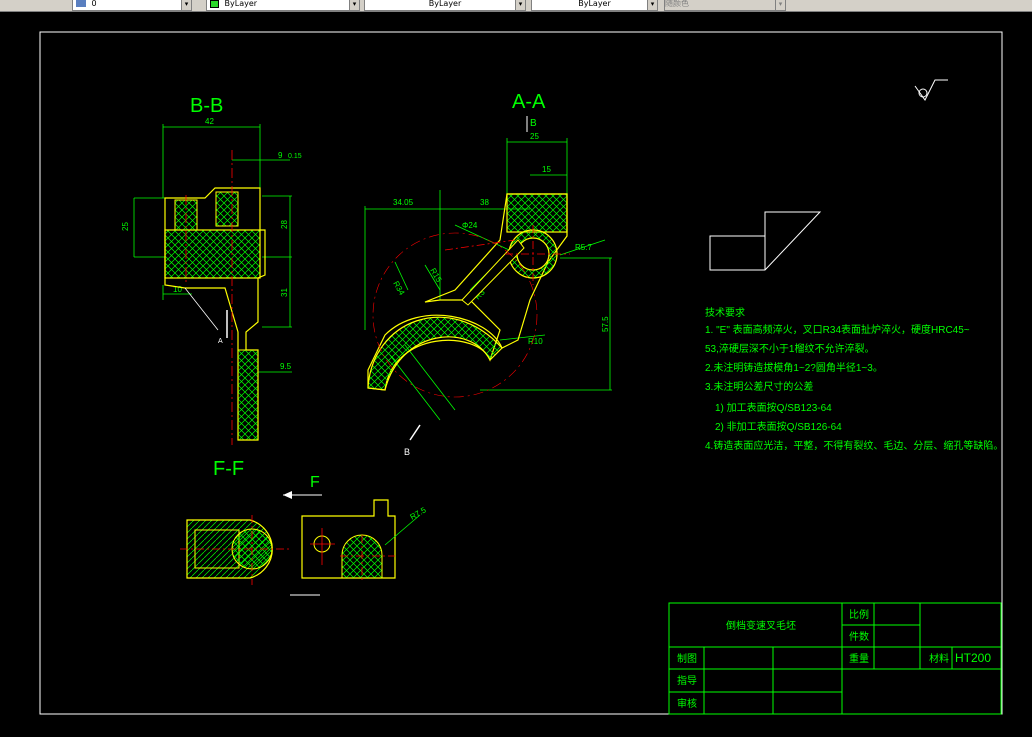 The width and height of the screenshot is (1032, 737). I want to click on boss-hatch, so click(537, 213).